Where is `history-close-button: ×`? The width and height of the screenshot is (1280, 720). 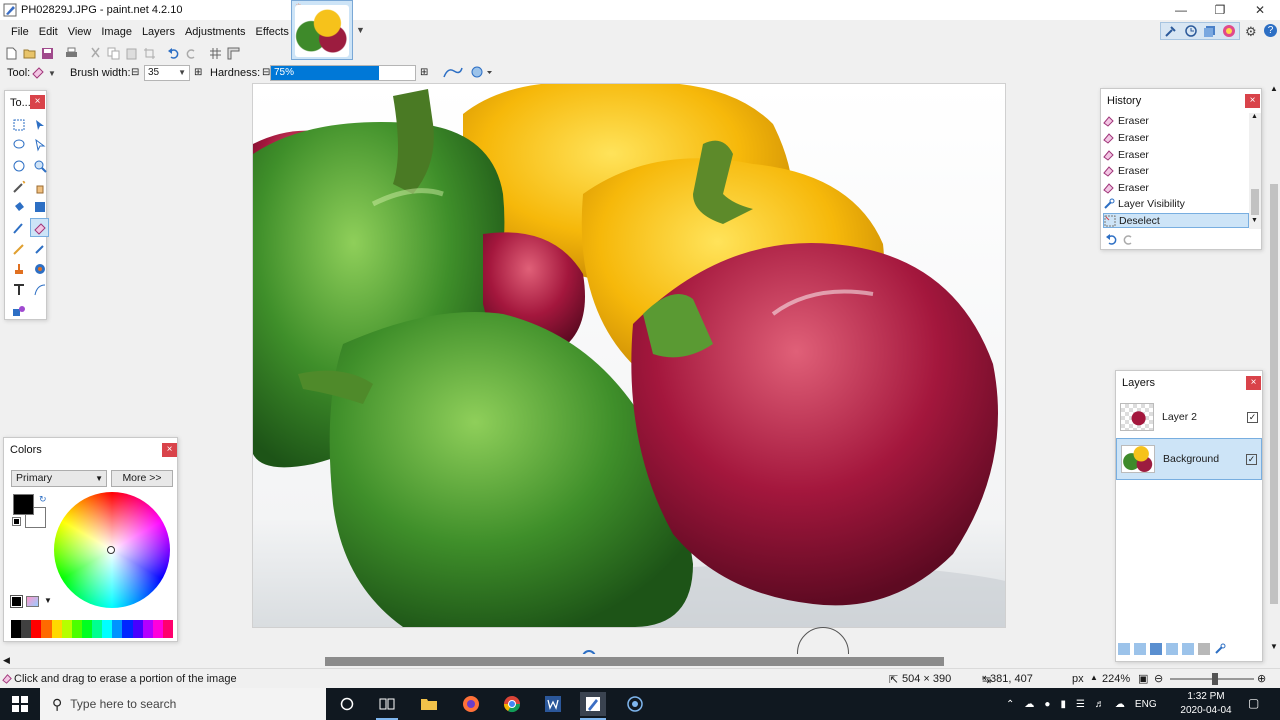
history-close-button: × is located at coordinates (1252, 101).